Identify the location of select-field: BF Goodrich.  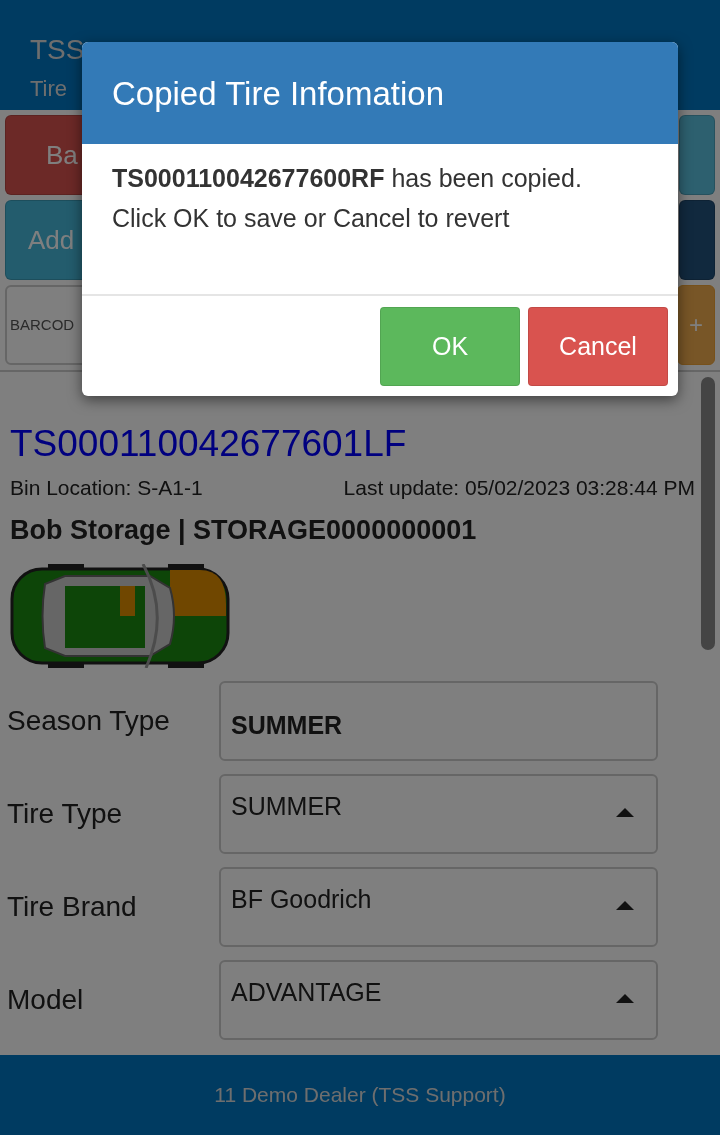
(438, 906).